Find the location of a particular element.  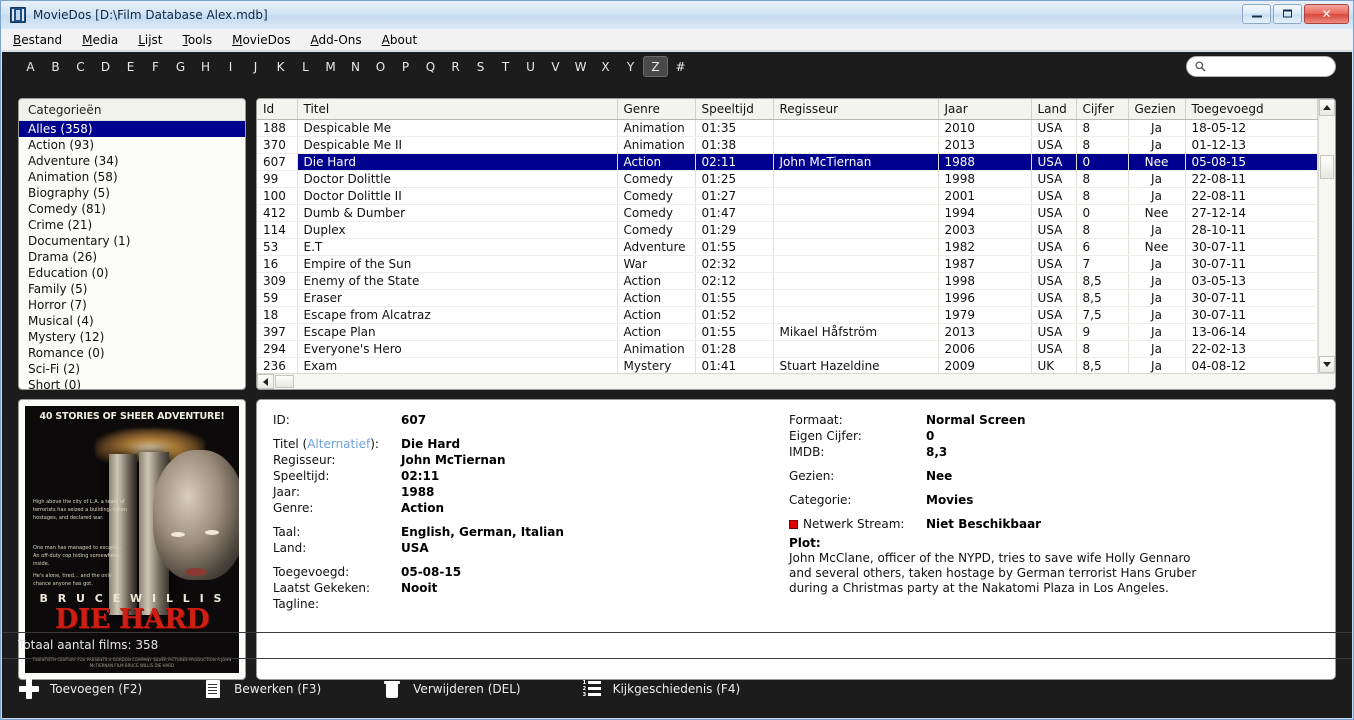

category-item: Musical (4) is located at coordinates (132, 321).